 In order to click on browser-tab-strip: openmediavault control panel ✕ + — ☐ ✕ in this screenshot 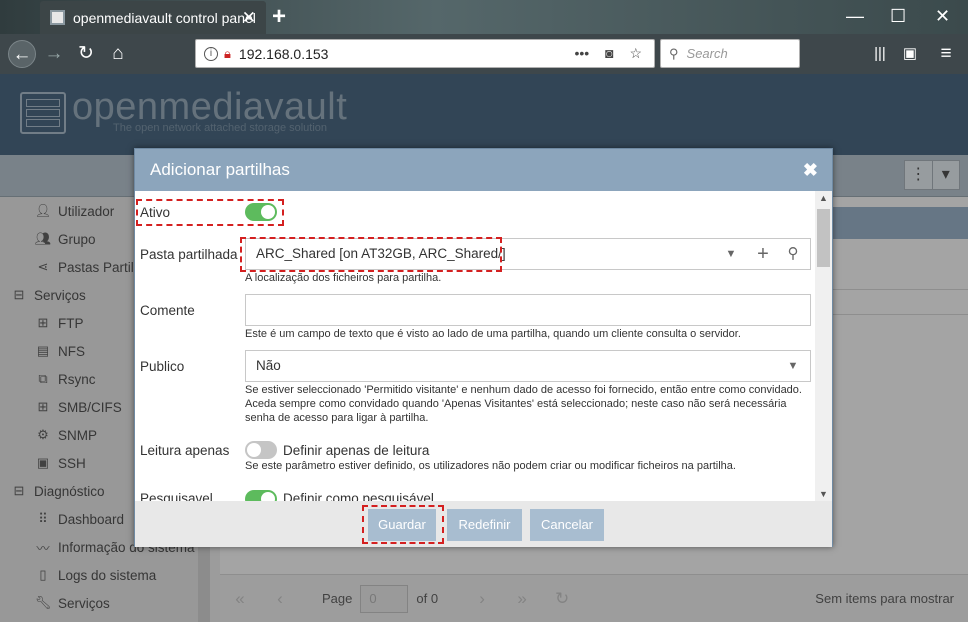, I will do `click(484, 17)`.